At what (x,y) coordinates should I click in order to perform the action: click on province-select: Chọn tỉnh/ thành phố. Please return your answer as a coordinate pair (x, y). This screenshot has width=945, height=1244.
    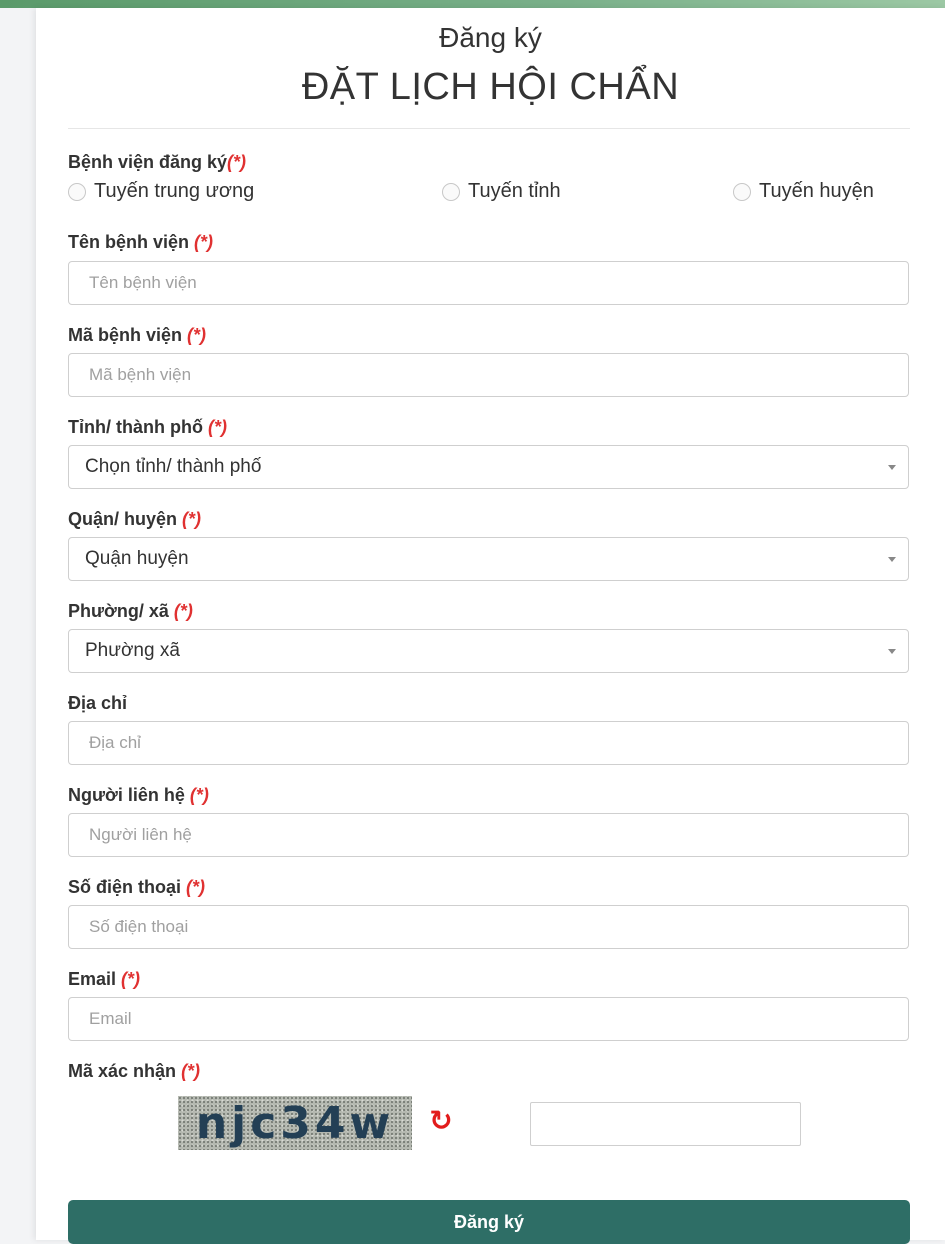
    Looking at the image, I should click on (488, 467).